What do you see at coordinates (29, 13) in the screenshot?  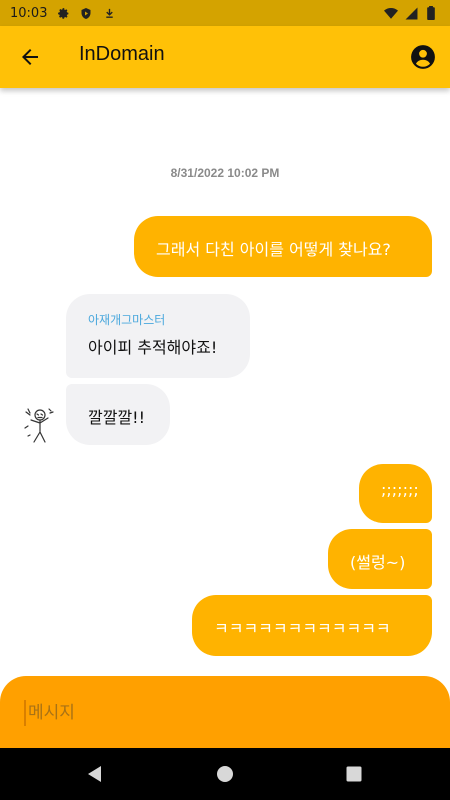 I see `status-time: 10:03` at bounding box center [29, 13].